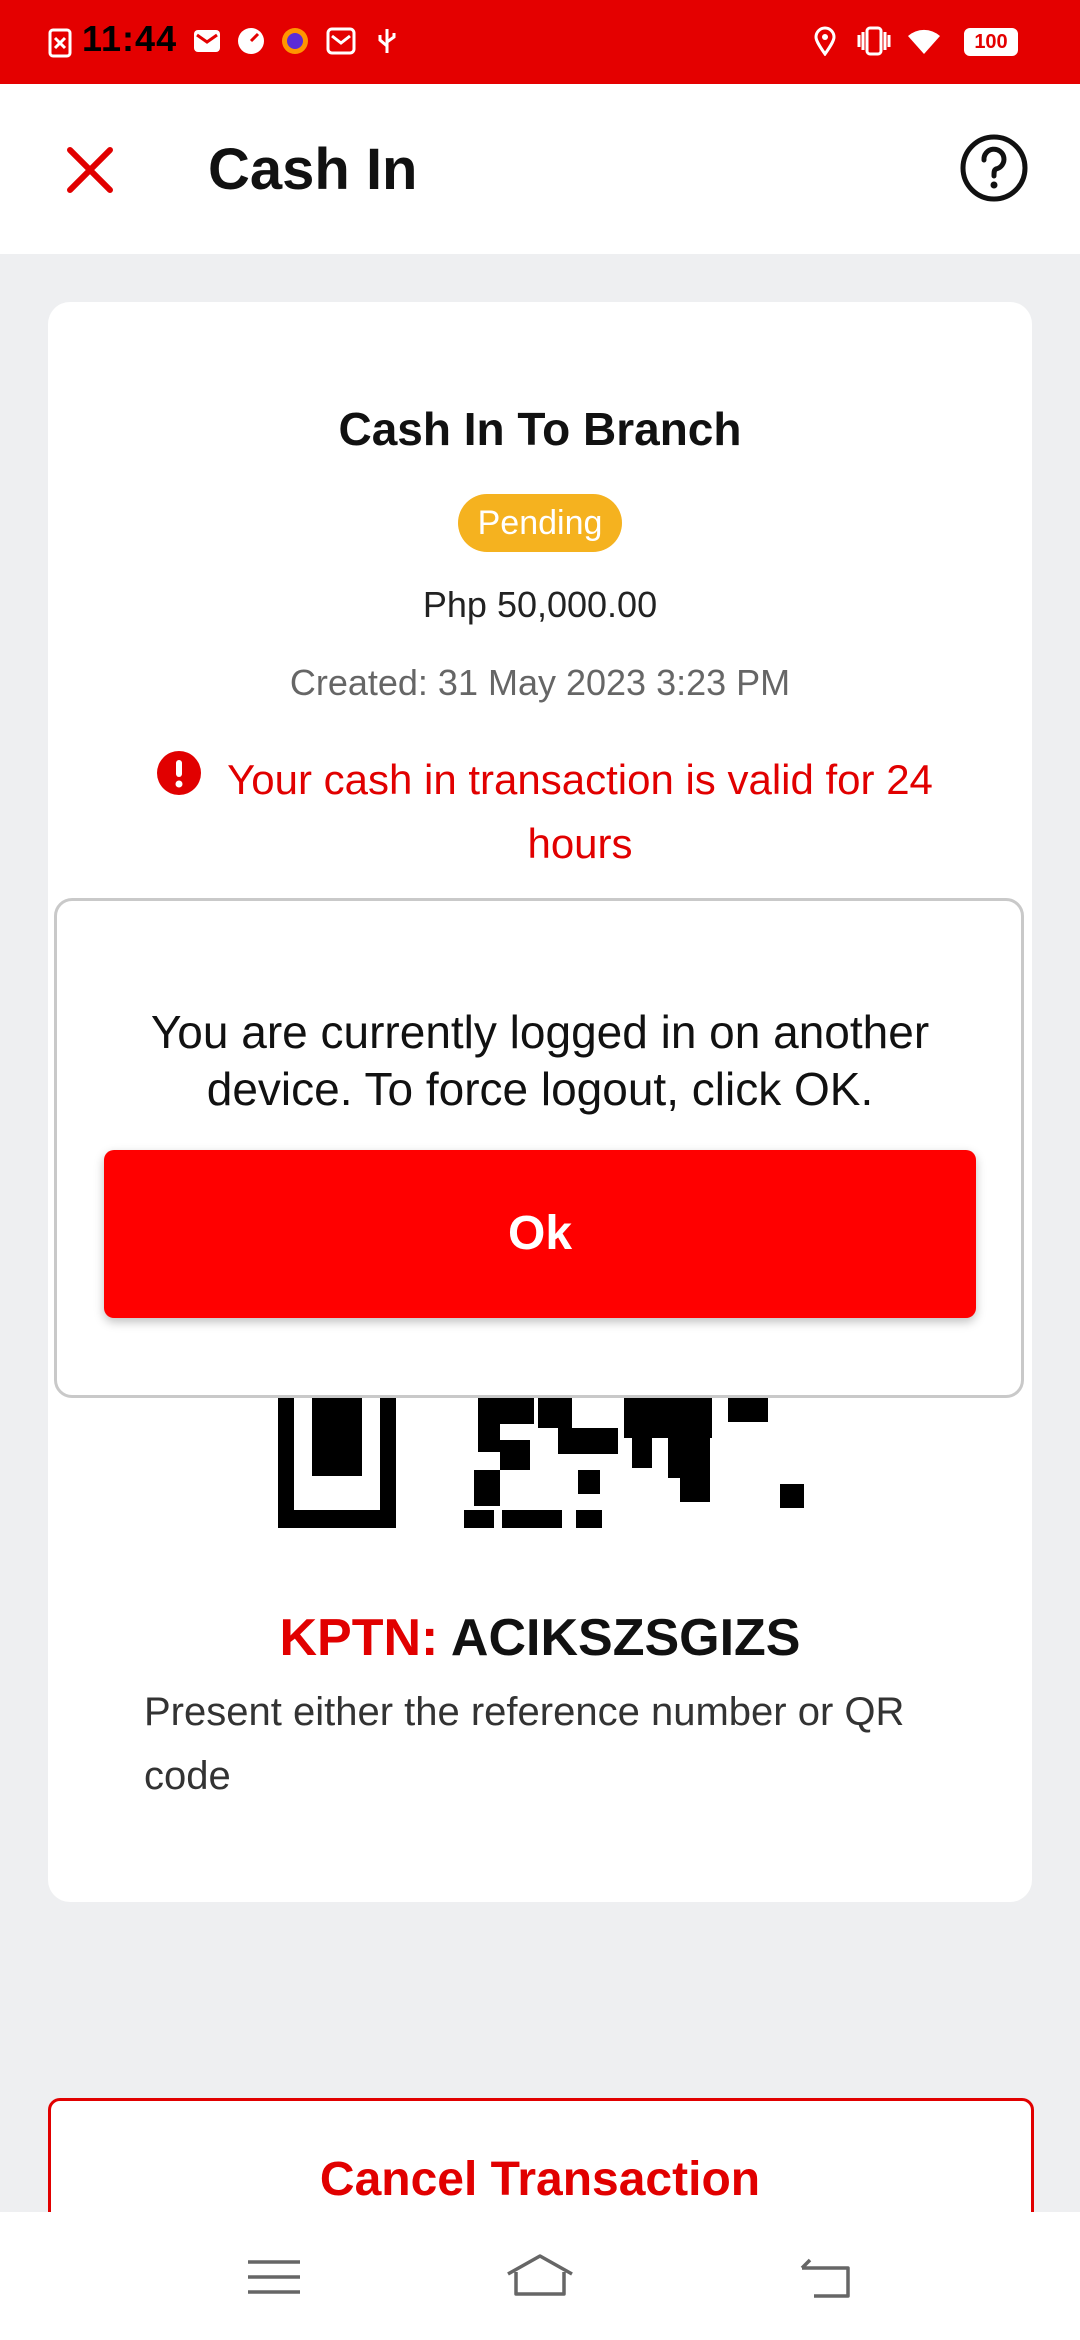 This screenshot has width=1080, height=2340. I want to click on amount: Php 50,000.00, so click(540, 604).